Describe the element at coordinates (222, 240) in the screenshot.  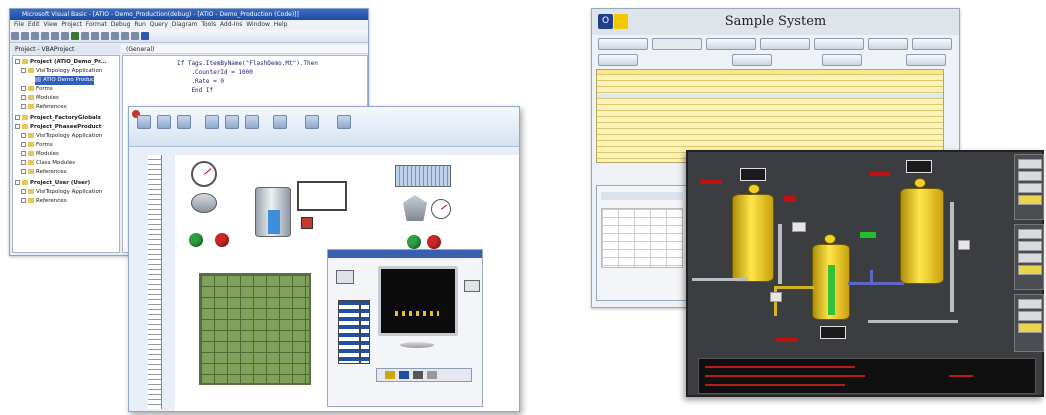
I see `red-lamp-icon` at that location.